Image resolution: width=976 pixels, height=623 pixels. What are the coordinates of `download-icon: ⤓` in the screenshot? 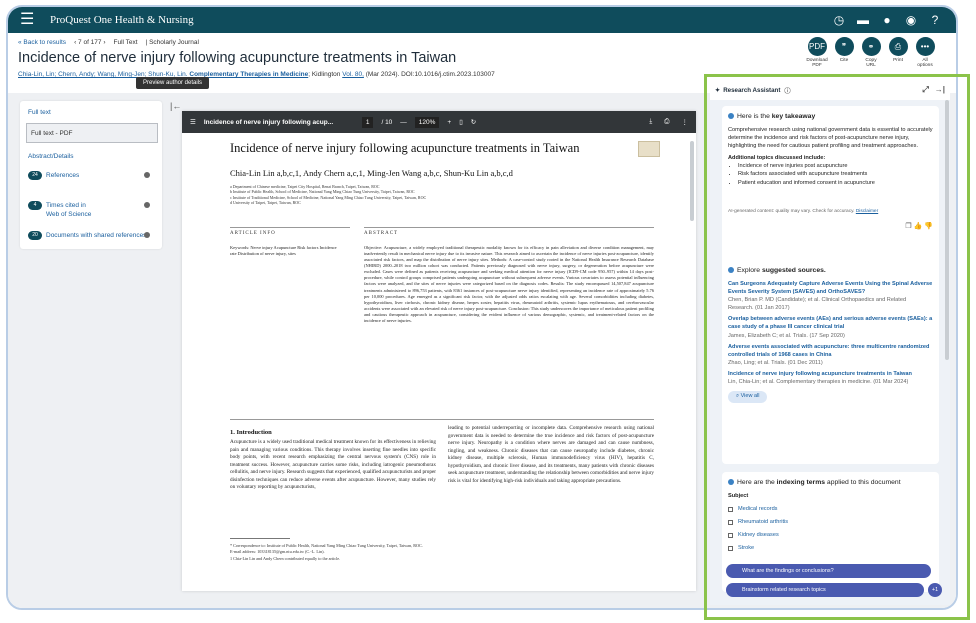 It's located at (650, 122).